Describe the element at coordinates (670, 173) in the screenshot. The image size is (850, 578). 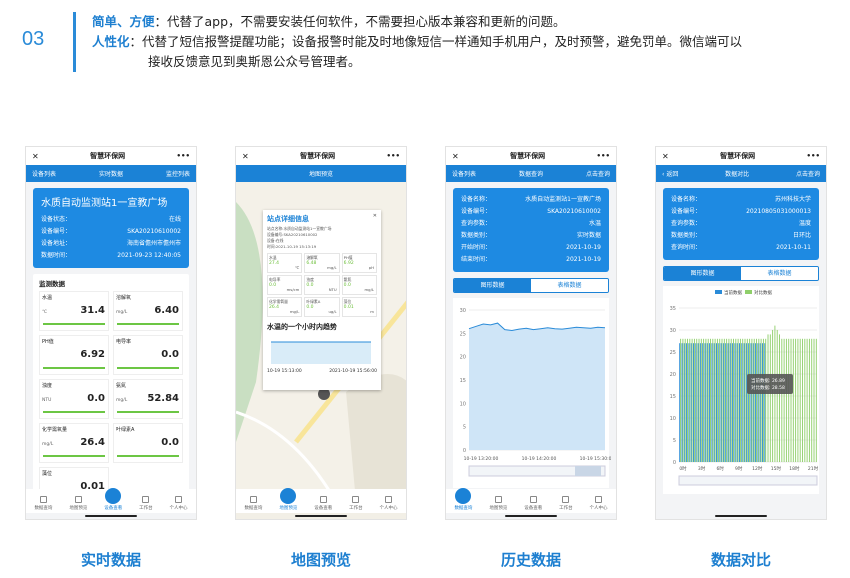
I see `tab-back: ‹ 返回` at that location.